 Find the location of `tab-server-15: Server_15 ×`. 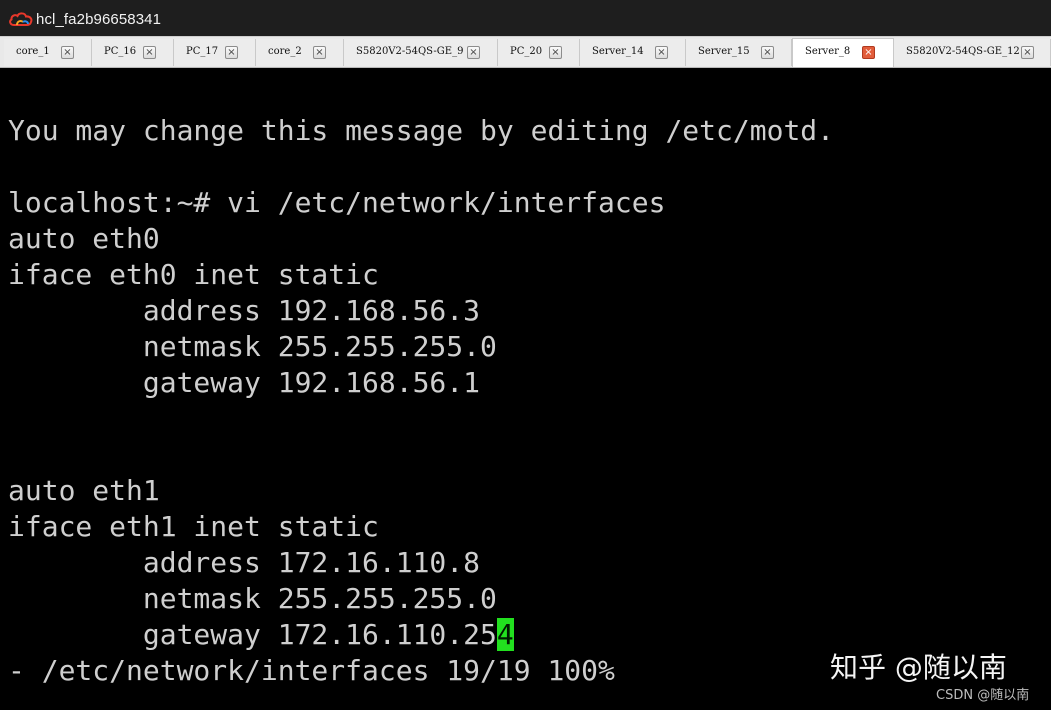

tab-server-15: Server_15 × is located at coordinates (739, 52).